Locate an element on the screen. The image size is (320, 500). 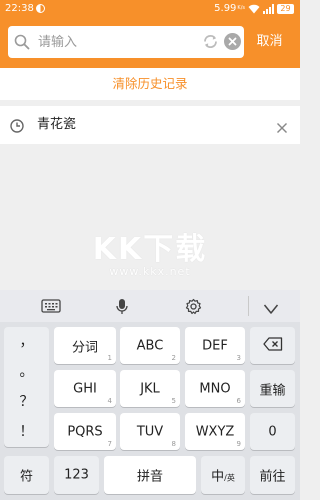
key-tuv: TUV 8 is located at coordinates (150, 431).